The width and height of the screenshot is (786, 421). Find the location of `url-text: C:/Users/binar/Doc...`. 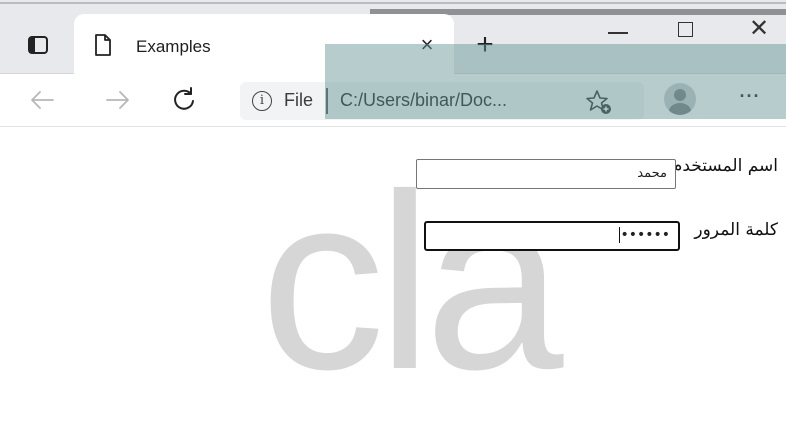

url-text: C:/Users/binar/Doc... is located at coordinates (423, 100).